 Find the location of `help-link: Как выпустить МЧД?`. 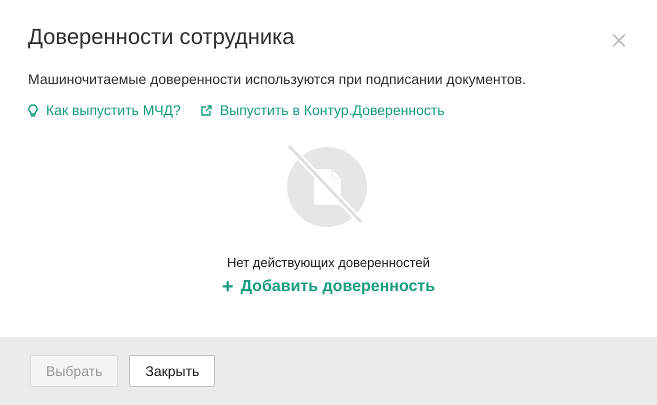

help-link: Как выпустить МЧД? is located at coordinates (104, 110).